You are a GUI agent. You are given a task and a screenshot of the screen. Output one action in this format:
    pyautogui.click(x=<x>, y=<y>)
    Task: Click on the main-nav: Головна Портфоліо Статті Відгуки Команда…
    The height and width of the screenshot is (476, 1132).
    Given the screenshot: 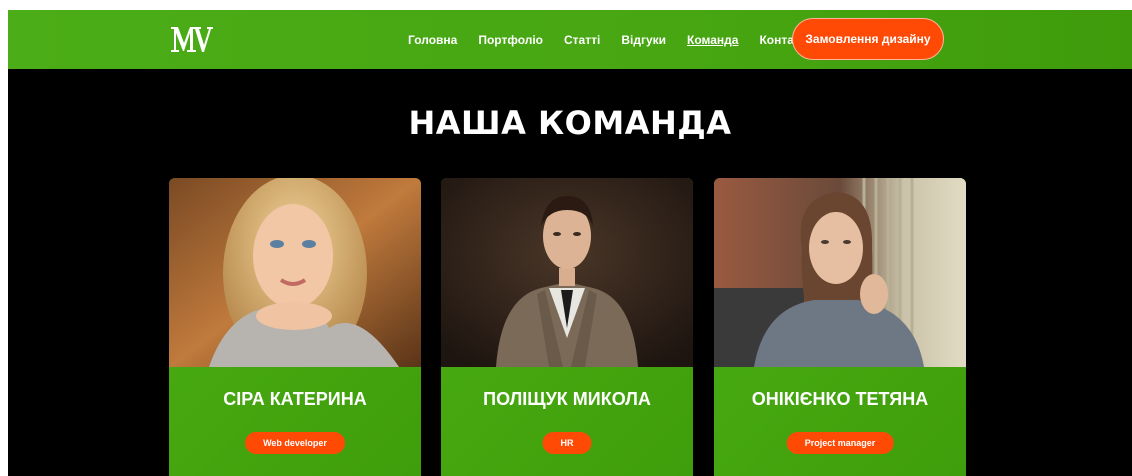 What is the action you would take?
    pyautogui.click(x=621, y=39)
    